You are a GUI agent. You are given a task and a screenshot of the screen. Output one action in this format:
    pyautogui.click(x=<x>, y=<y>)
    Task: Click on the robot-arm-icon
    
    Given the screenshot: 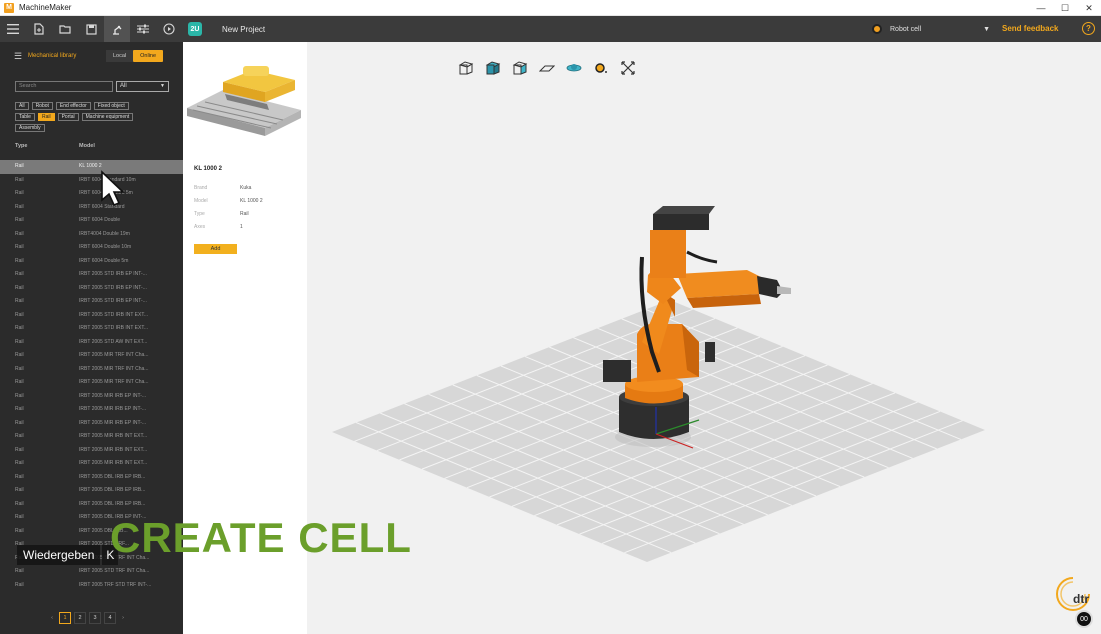 What is the action you would take?
    pyautogui.click(x=117, y=29)
    